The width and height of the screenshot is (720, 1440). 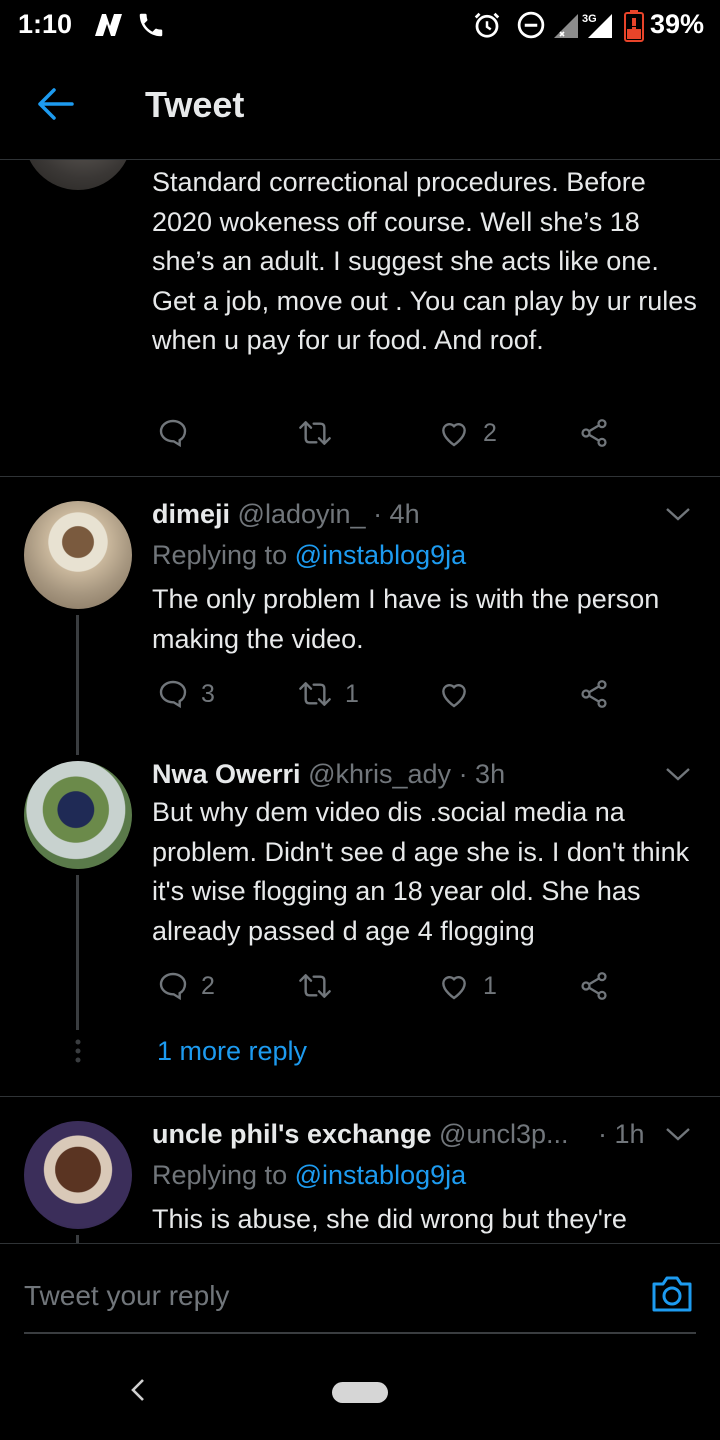 What do you see at coordinates (589, 19) in the screenshot?
I see `svg-text: 3G` at bounding box center [589, 19].